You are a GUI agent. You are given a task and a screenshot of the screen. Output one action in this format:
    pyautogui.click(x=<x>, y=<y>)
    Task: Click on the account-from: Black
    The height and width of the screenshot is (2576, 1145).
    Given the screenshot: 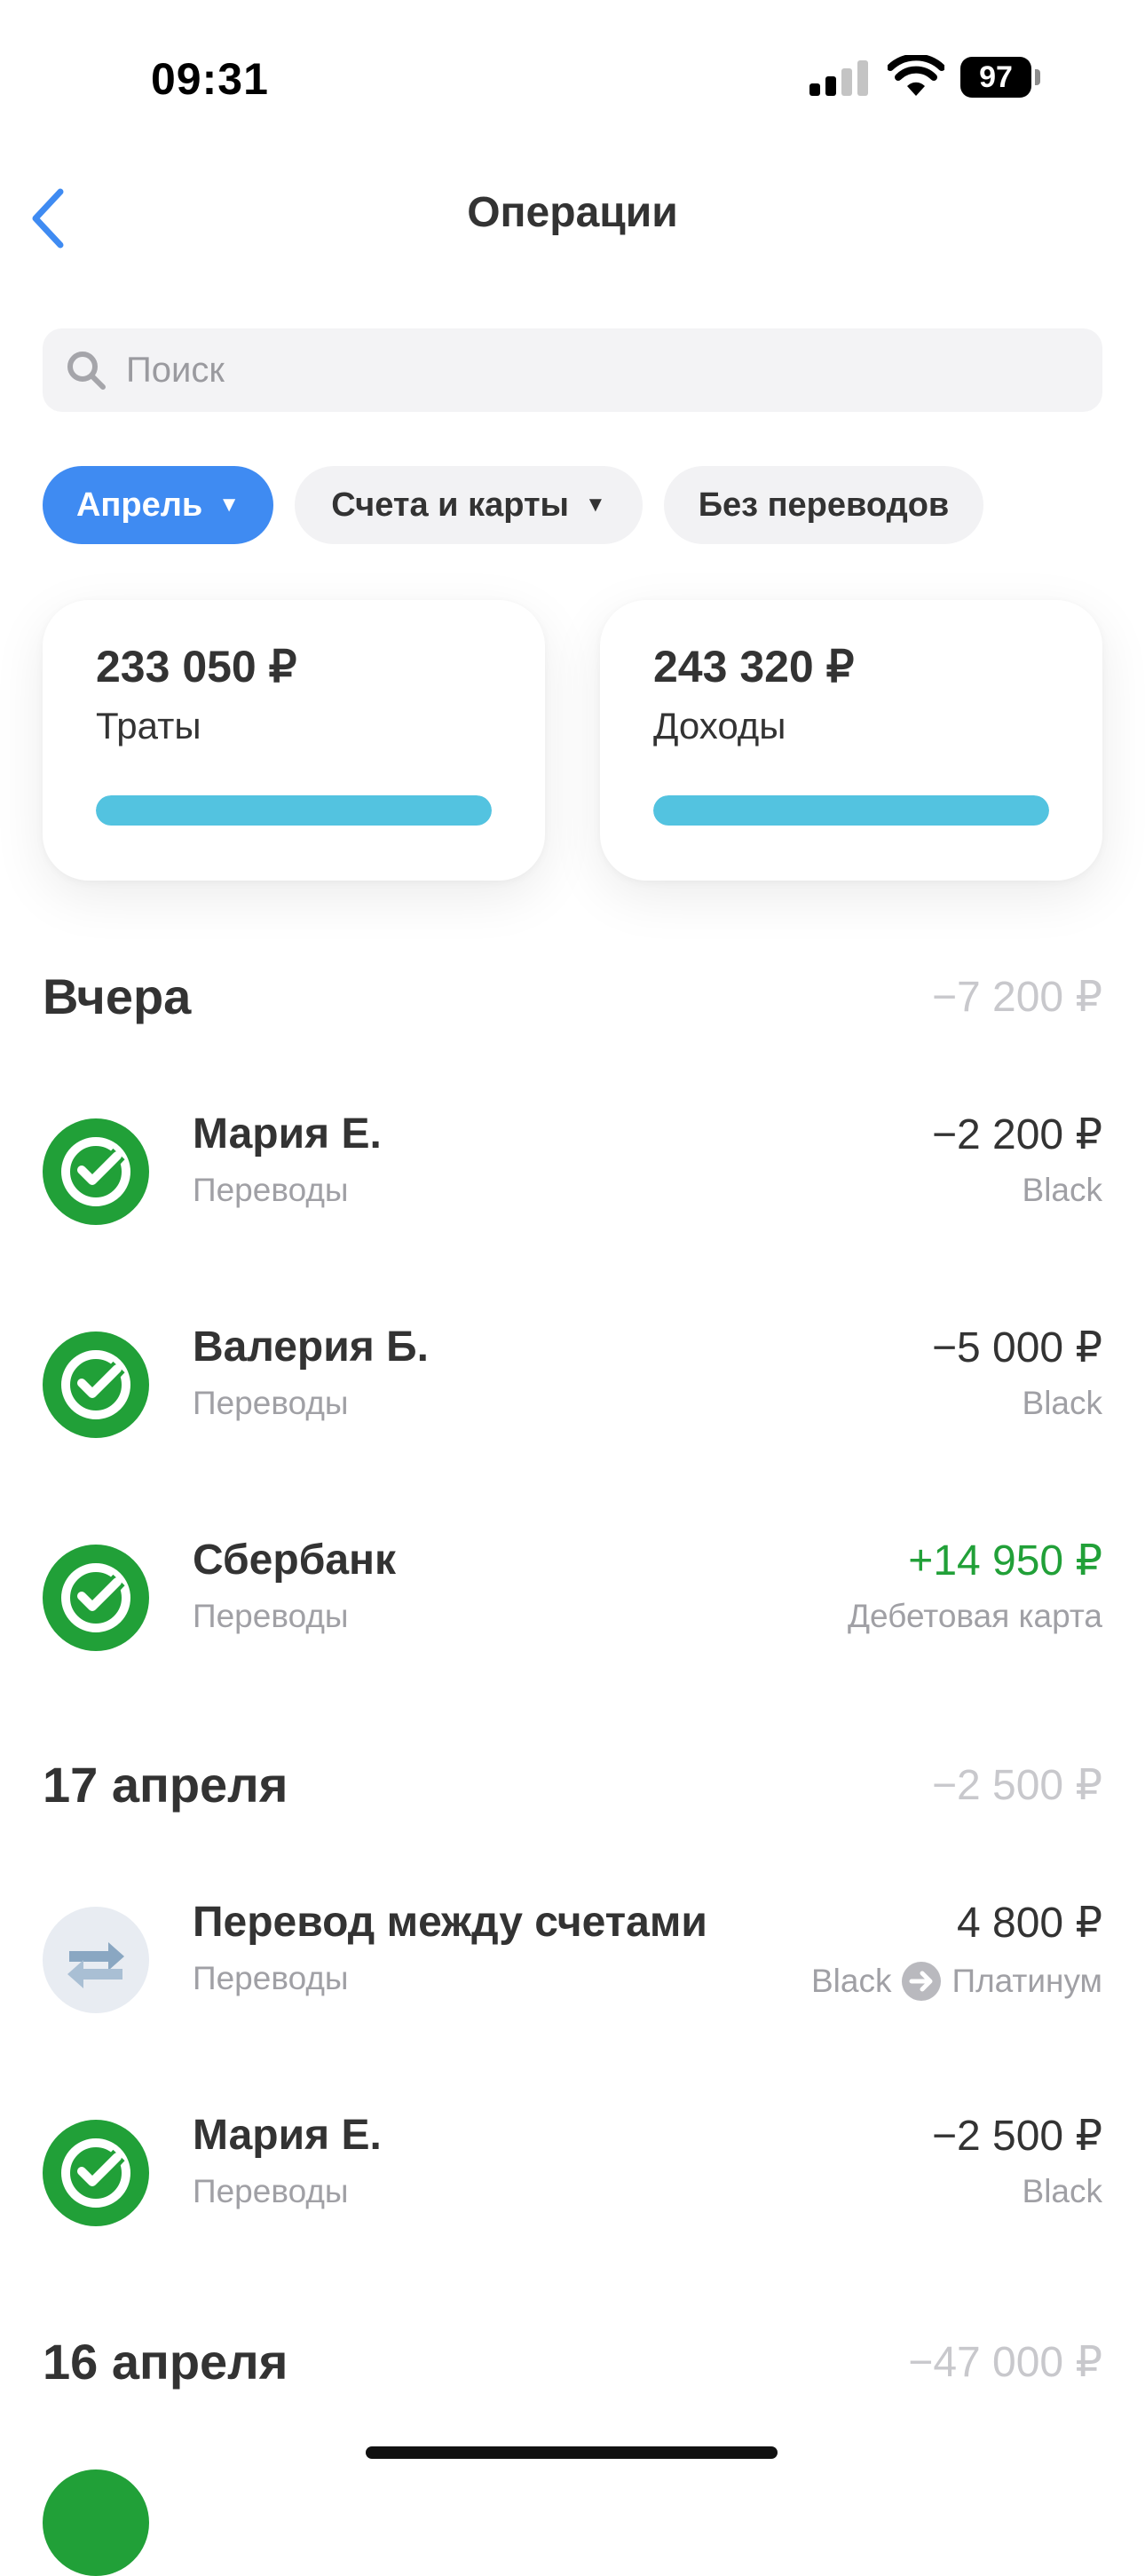 What is the action you would take?
    pyautogui.click(x=851, y=1981)
    